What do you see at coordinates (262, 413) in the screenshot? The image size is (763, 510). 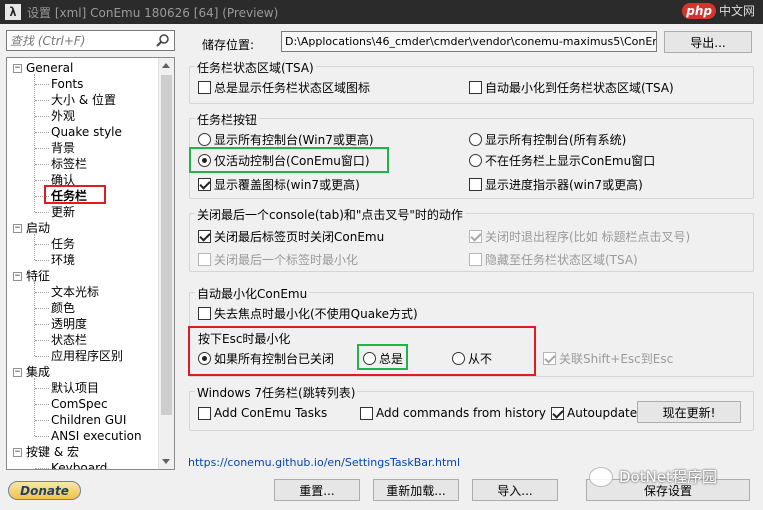 I see `add-tasks-option: Add ConEmu Tasks` at bounding box center [262, 413].